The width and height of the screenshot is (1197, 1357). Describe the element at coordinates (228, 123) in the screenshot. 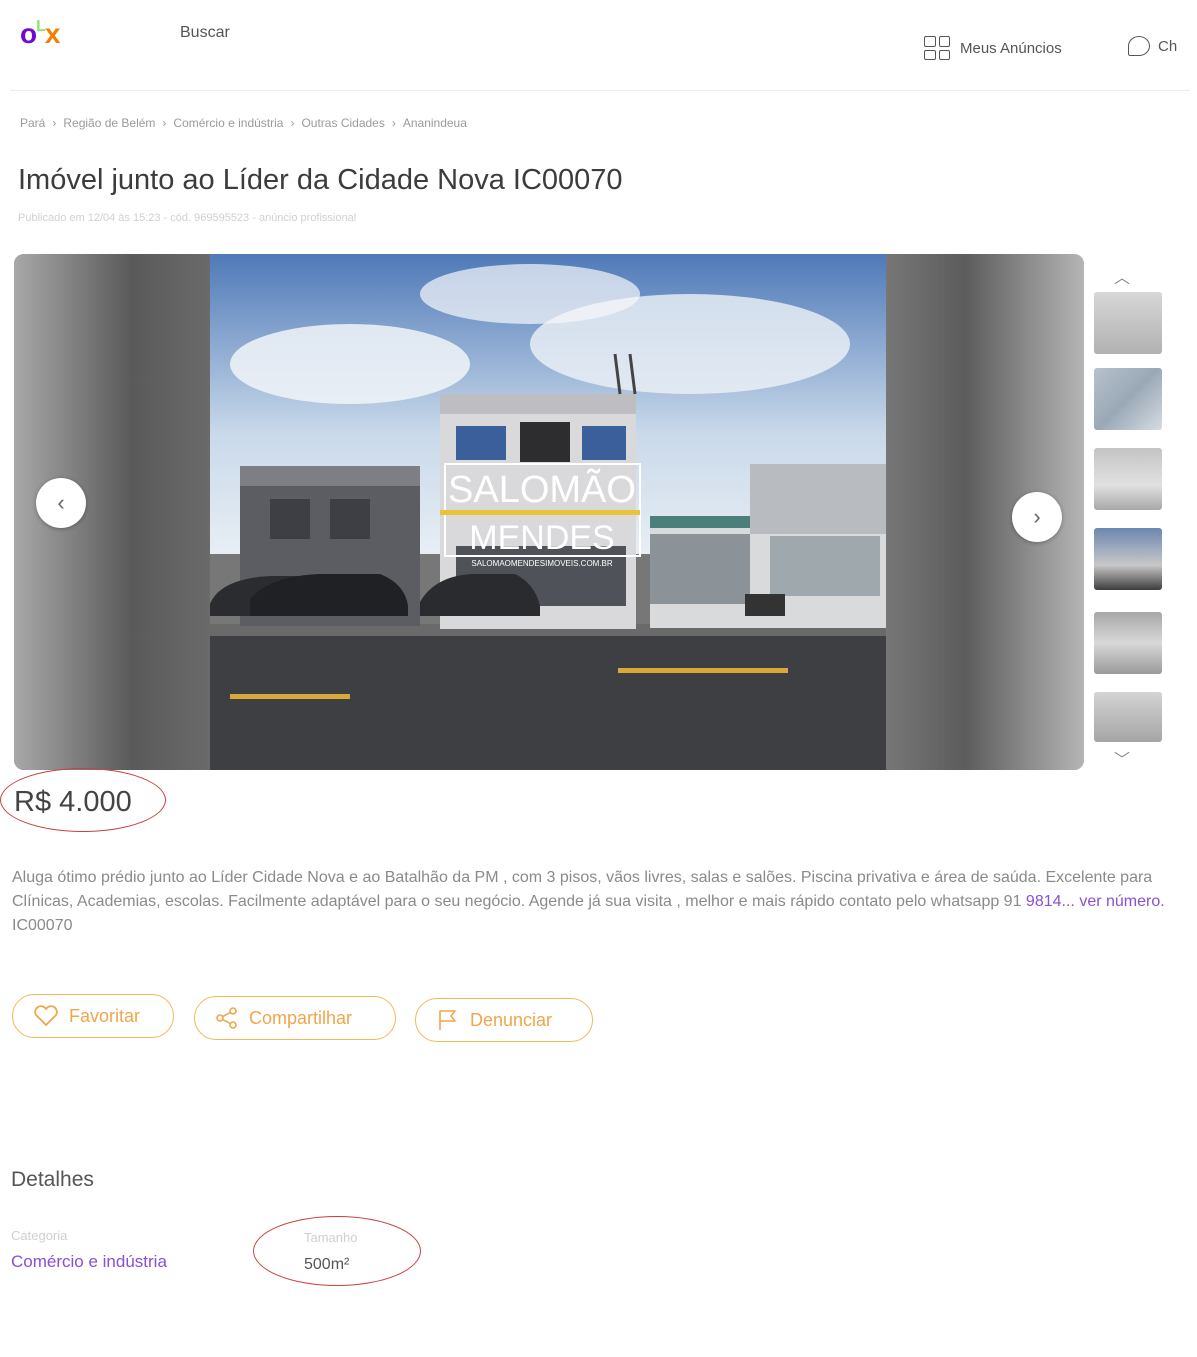

I see `breadcrumb-item: Comércio e indústria` at that location.